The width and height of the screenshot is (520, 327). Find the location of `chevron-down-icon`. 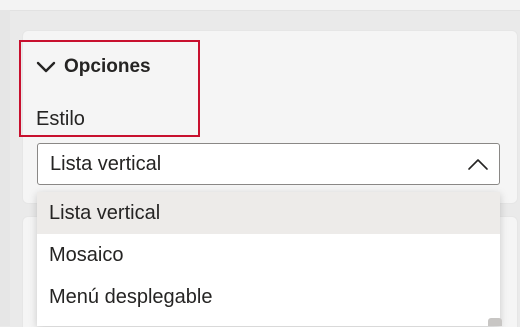

chevron-down-icon is located at coordinates (46, 67).